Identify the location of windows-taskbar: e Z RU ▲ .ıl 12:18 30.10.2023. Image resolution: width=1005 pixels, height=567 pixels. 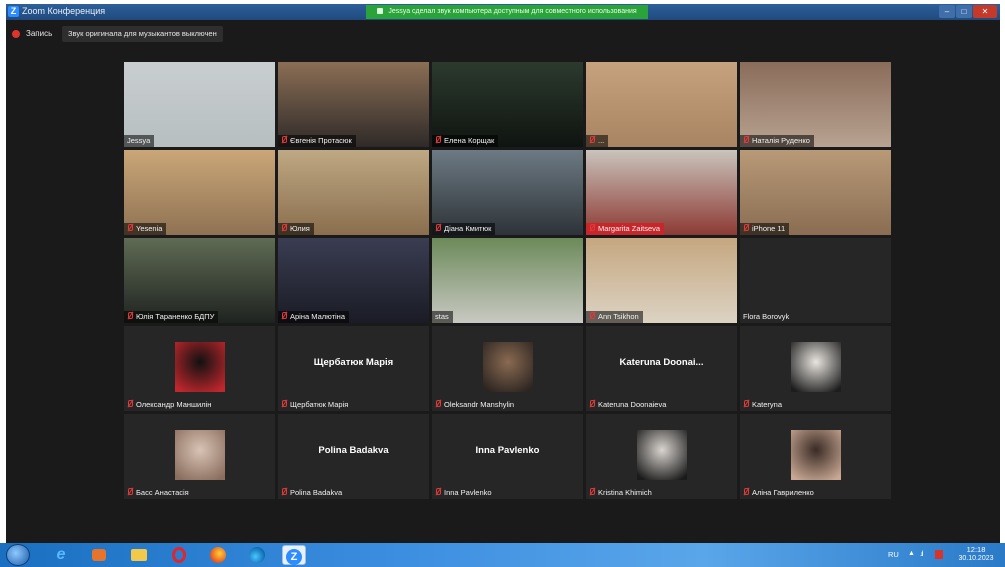
(502, 555).